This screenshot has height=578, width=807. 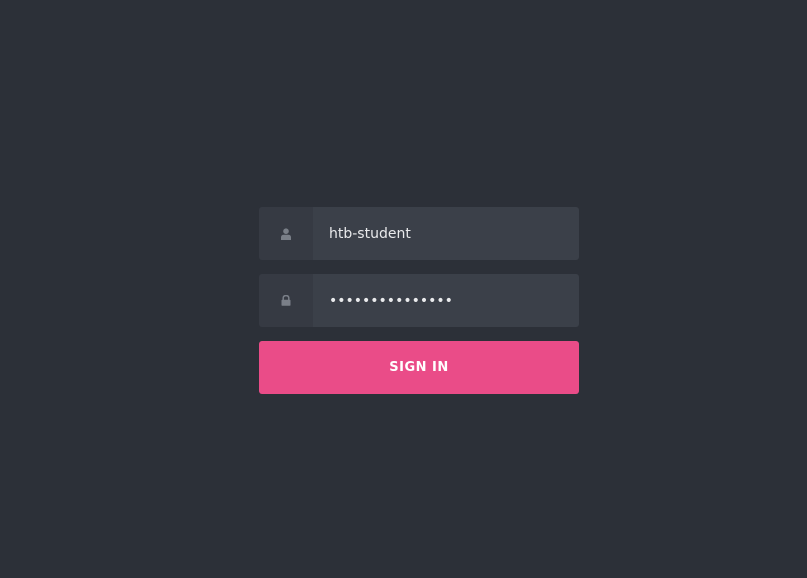 What do you see at coordinates (286, 300) in the screenshot?
I see `lock-icon` at bounding box center [286, 300].